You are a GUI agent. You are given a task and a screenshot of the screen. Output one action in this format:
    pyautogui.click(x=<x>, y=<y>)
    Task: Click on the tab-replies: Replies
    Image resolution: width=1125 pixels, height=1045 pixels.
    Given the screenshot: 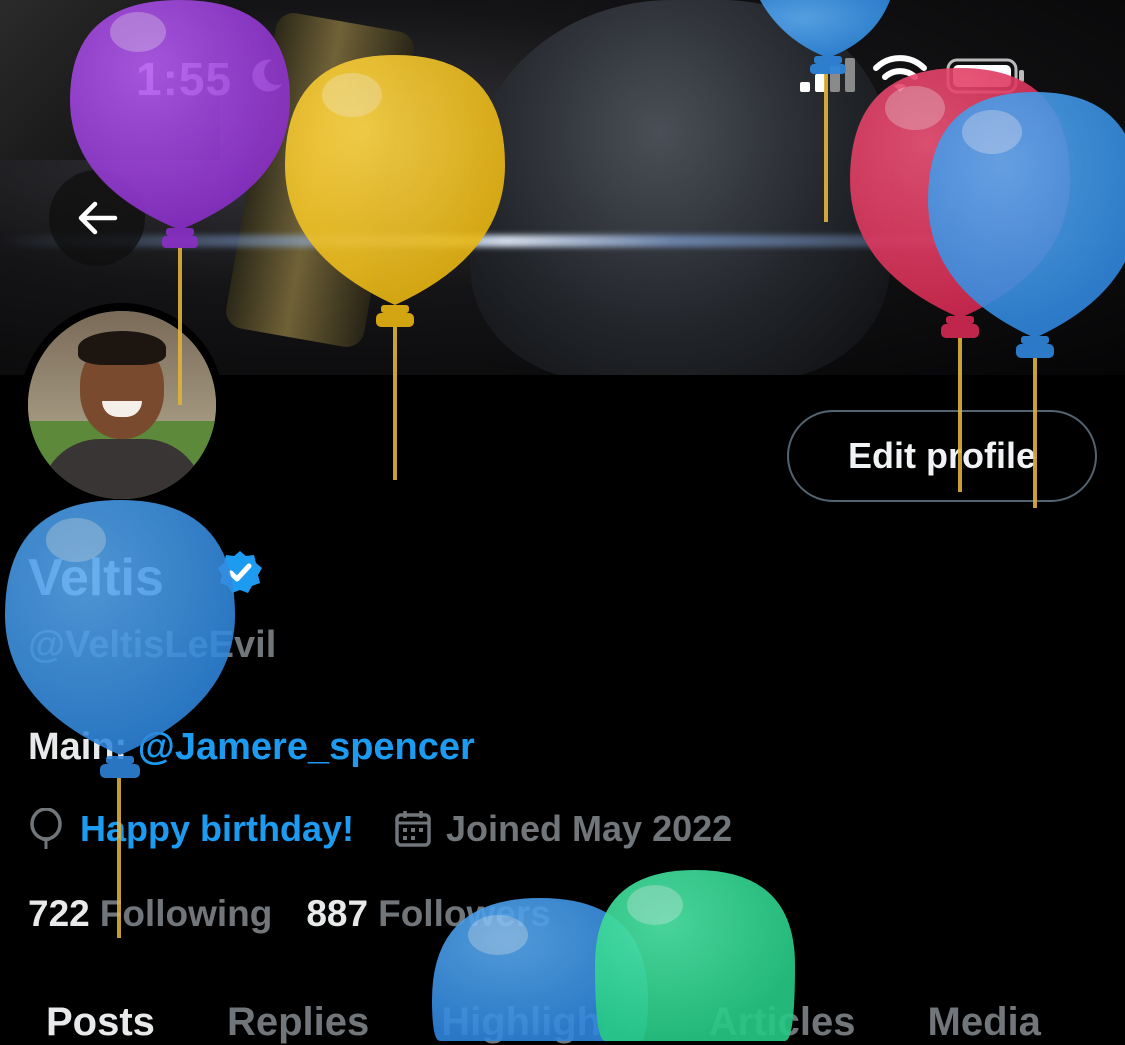 What is the action you would take?
    pyautogui.click(x=298, y=1022)
    